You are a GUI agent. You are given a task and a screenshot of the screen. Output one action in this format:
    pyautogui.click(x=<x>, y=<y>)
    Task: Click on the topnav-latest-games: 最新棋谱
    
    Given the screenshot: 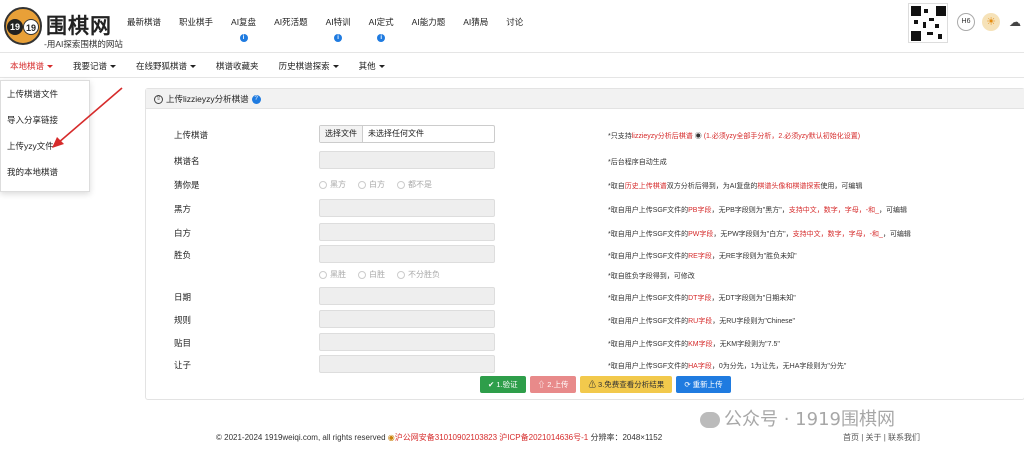 What is the action you would take?
    pyautogui.click(x=144, y=22)
    